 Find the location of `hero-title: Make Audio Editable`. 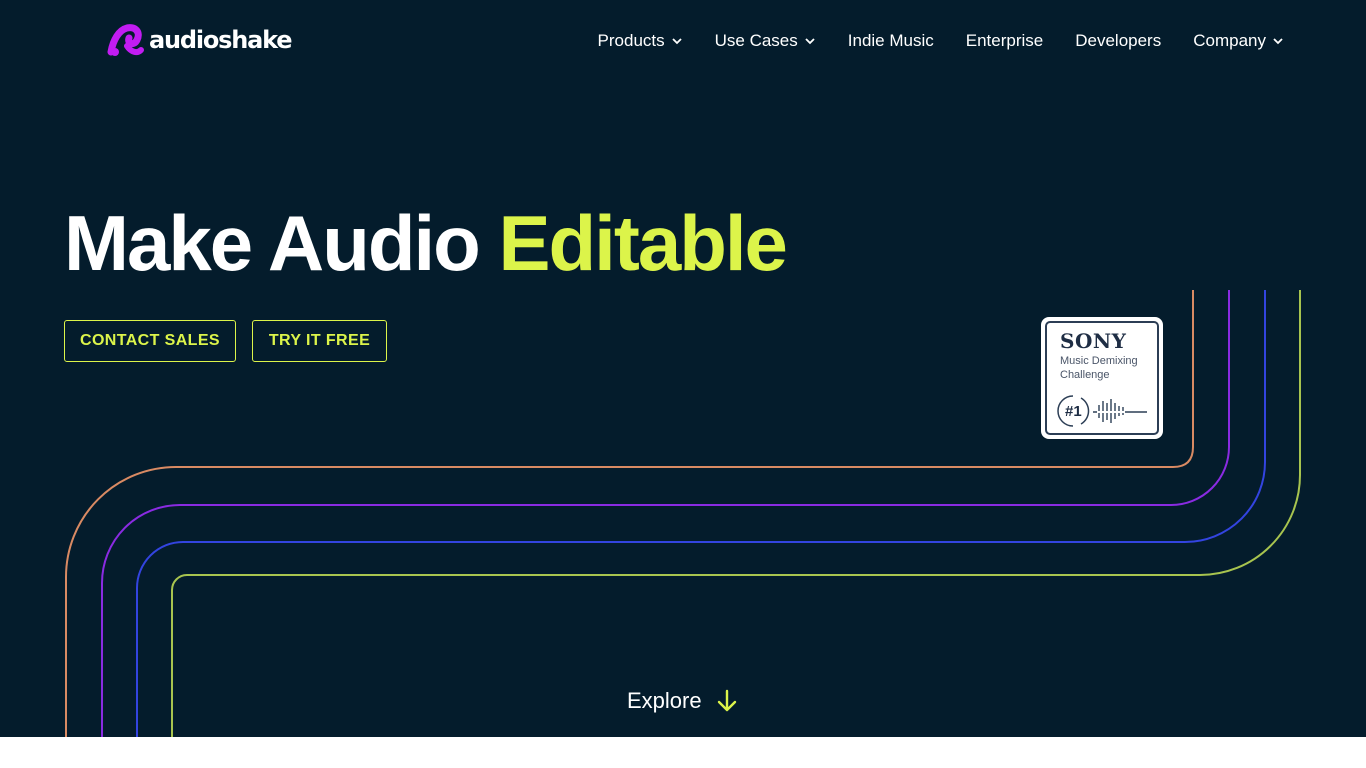

hero-title: Make Audio Editable is located at coordinates (426, 243).